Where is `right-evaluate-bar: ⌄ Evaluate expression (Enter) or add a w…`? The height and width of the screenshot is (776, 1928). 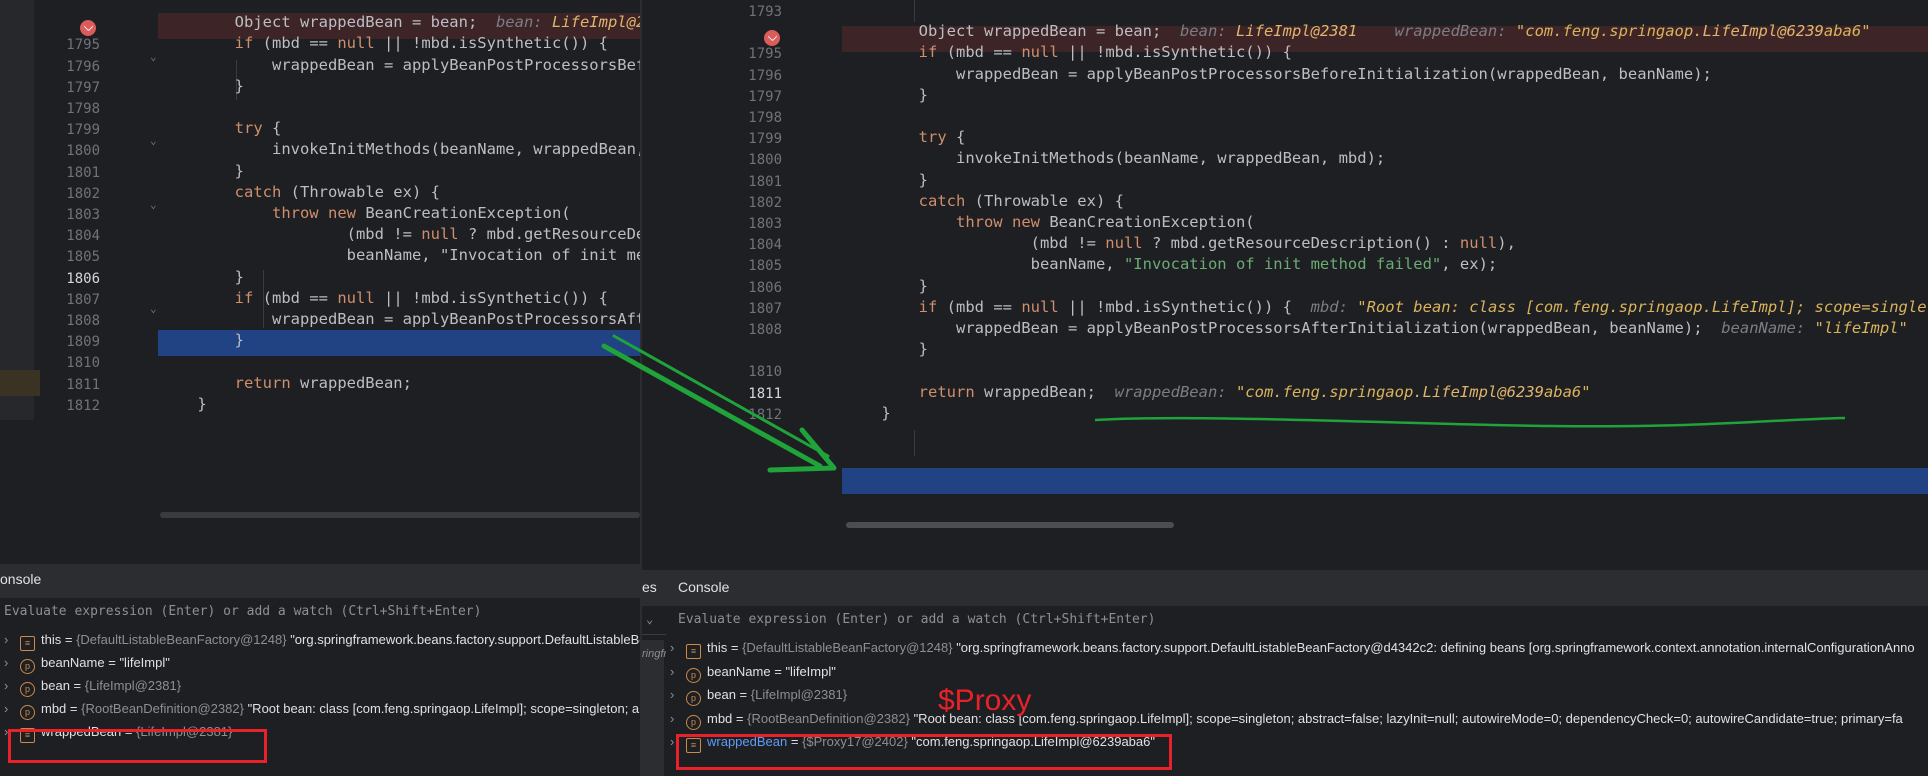
right-evaluate-bar: ⌄ Evaluate expression (Enter) or add a w… is located at coordinates (1285, 620).